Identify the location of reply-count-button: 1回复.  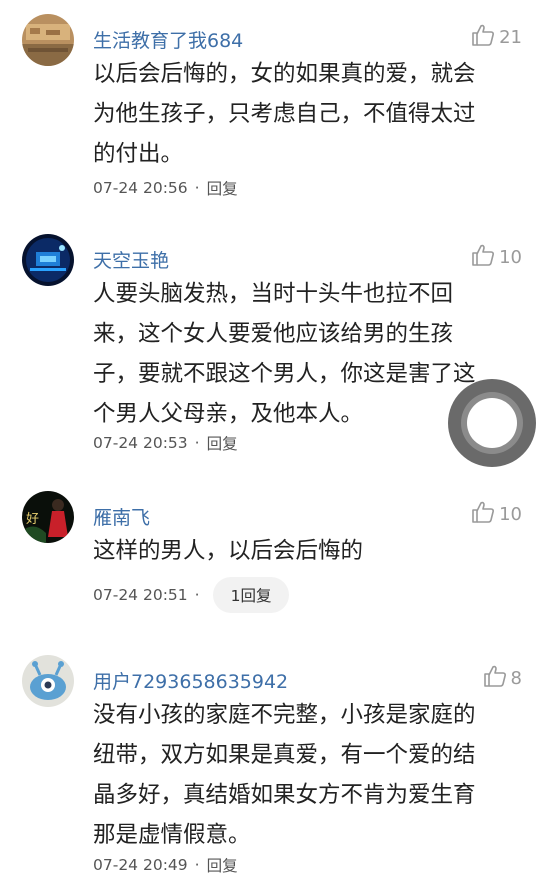
(251, 595).